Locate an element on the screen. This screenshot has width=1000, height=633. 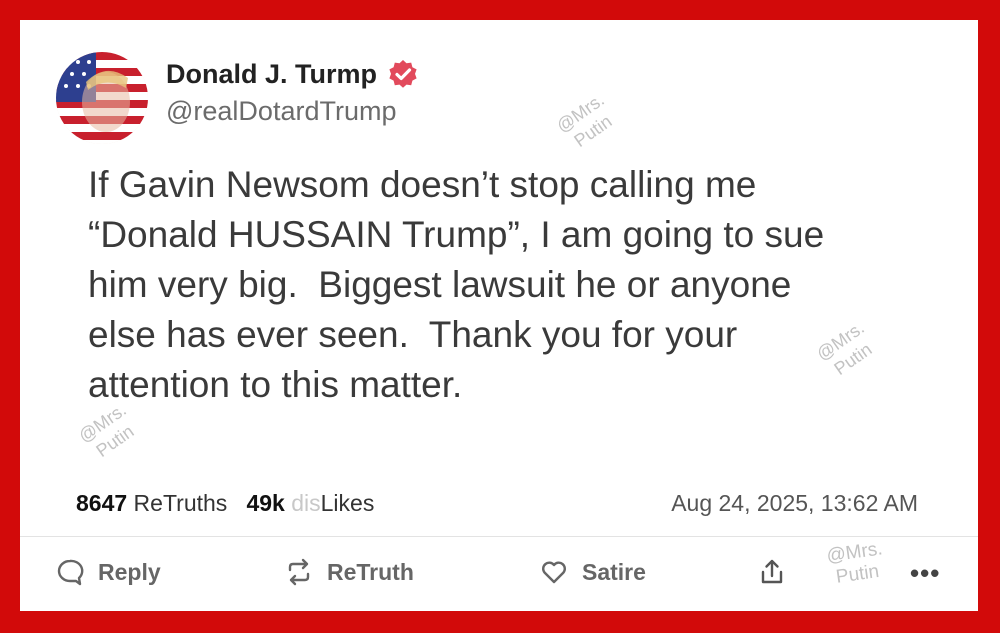
retruth-button: ReTruth is located at coordinates (349, 572).